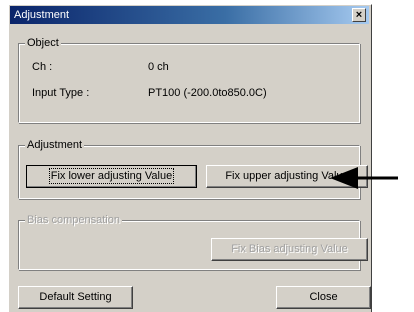 This screenshot has height=312, width=414. I want to click on ch-value: 0 ch, so click(158, 67).